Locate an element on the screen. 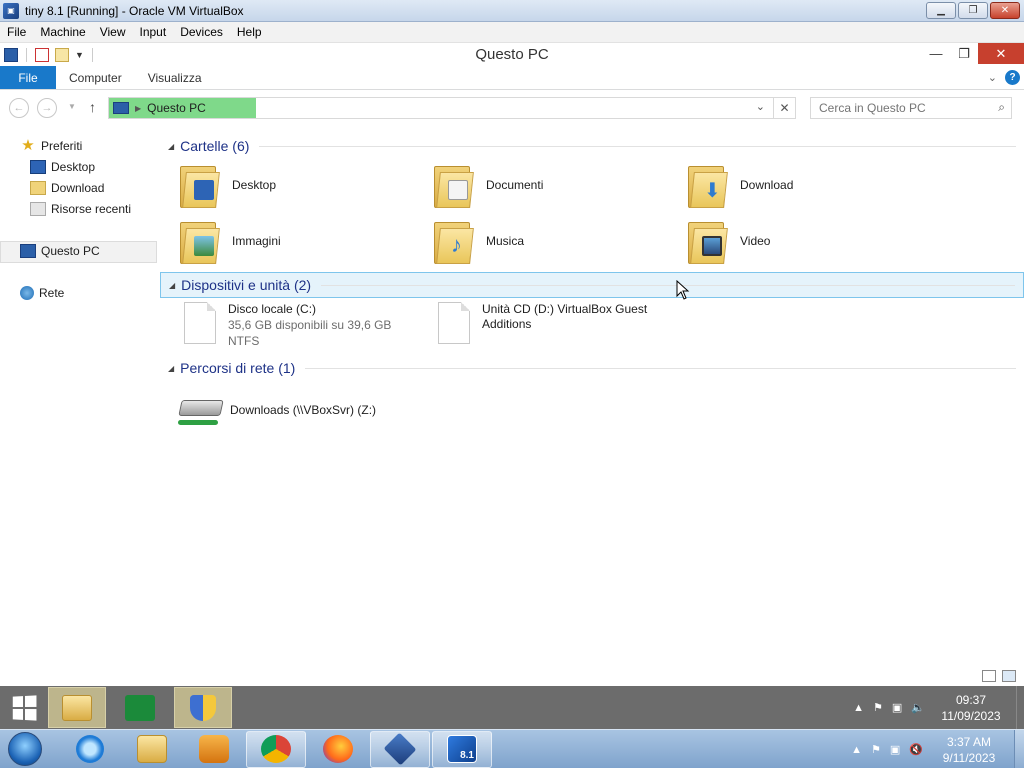  firefox-icon is located at coordinates (338, 749).